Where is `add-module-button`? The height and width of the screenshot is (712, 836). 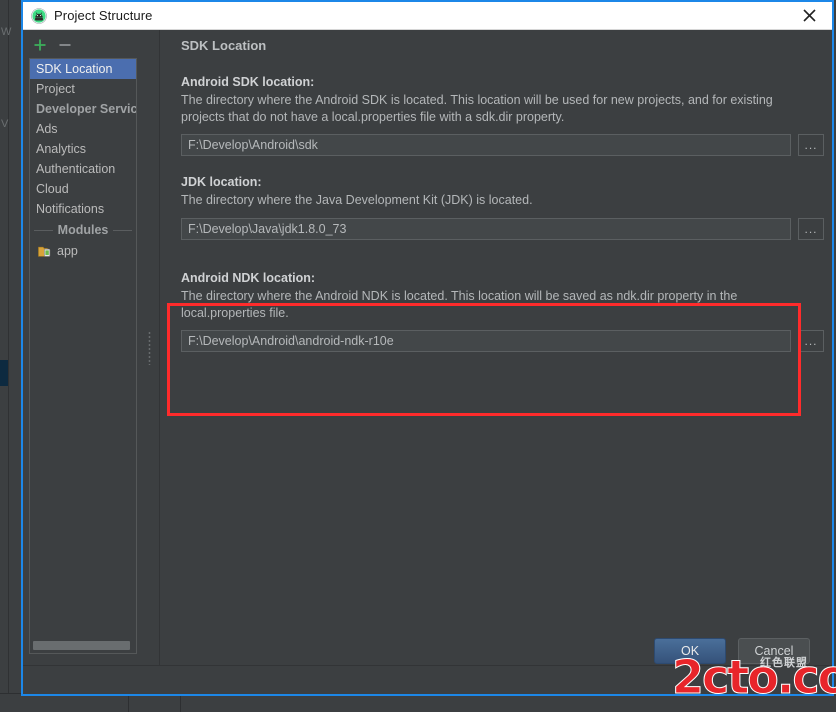 add-module-button is located at coordinates (40, 45).